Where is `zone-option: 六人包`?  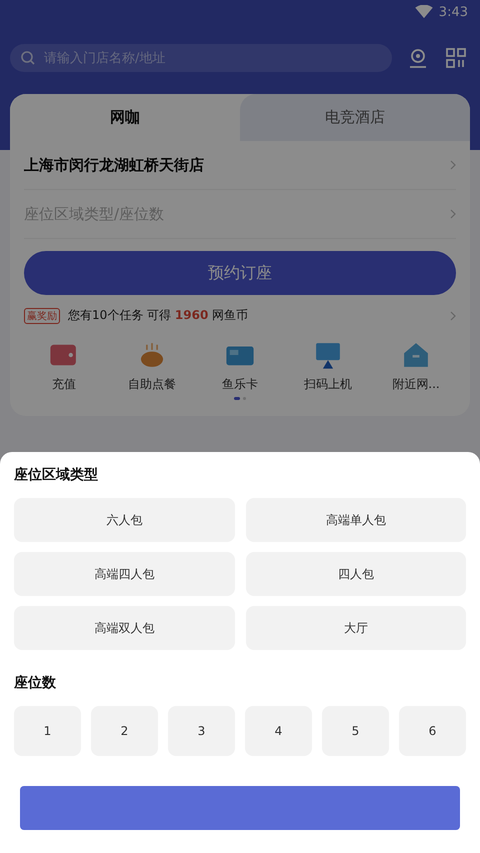 zone-option: 六人包 is located at coordinates (124, 520).